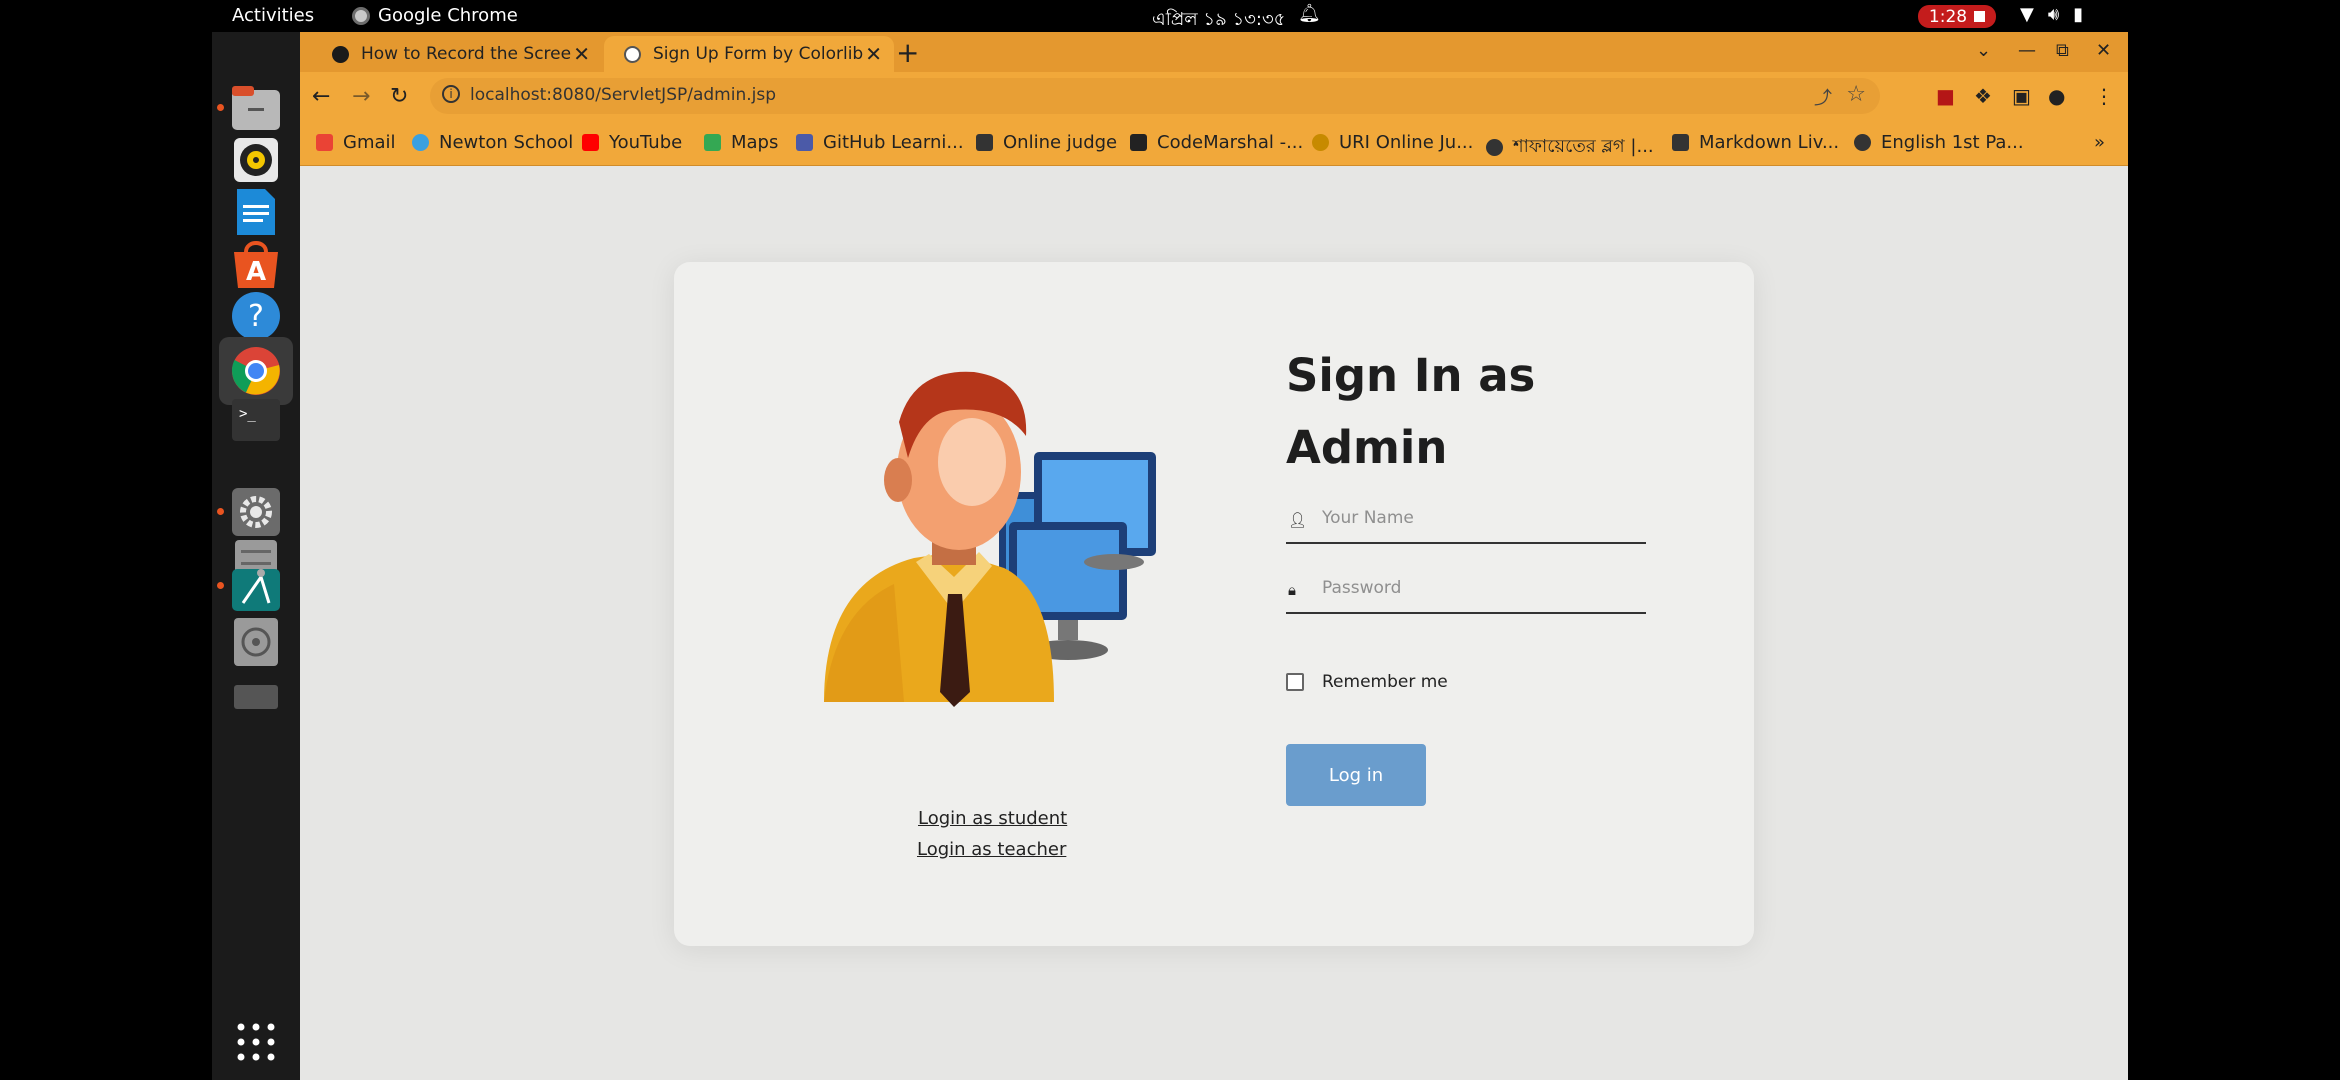 Image resolution: width=2340 pixels, height=1080 pixels. Describe the element at coordinates (1948, 16) in the screenshot. I see `recording-time: 1:28` at that location.